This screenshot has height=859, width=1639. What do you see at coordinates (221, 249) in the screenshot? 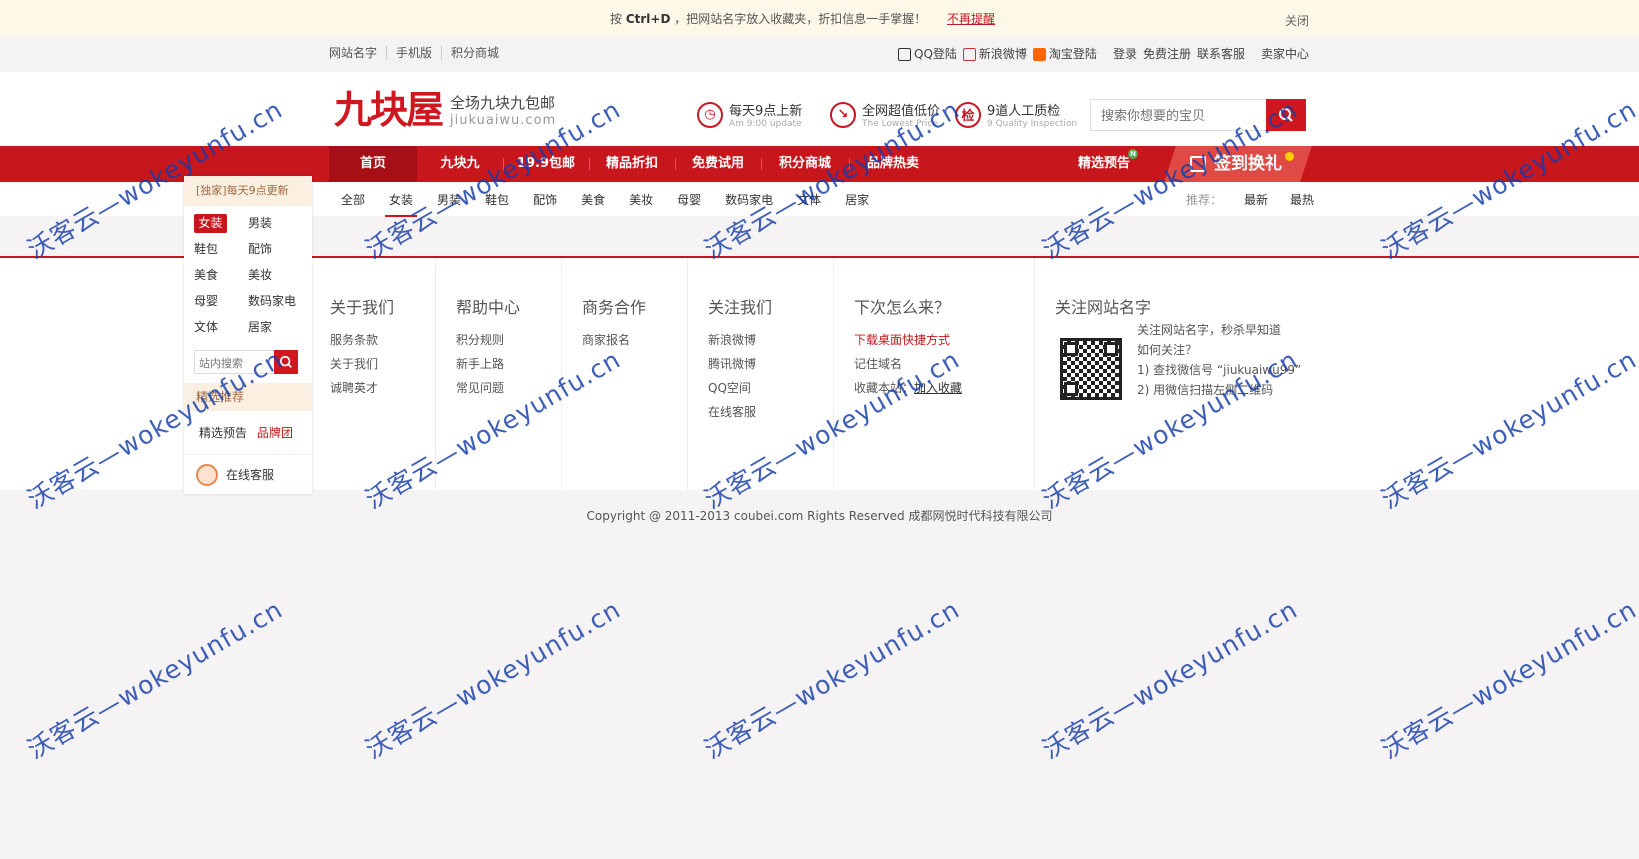
I see `panel-cat-bags: 鞋包` at bounding box center [221, 249].